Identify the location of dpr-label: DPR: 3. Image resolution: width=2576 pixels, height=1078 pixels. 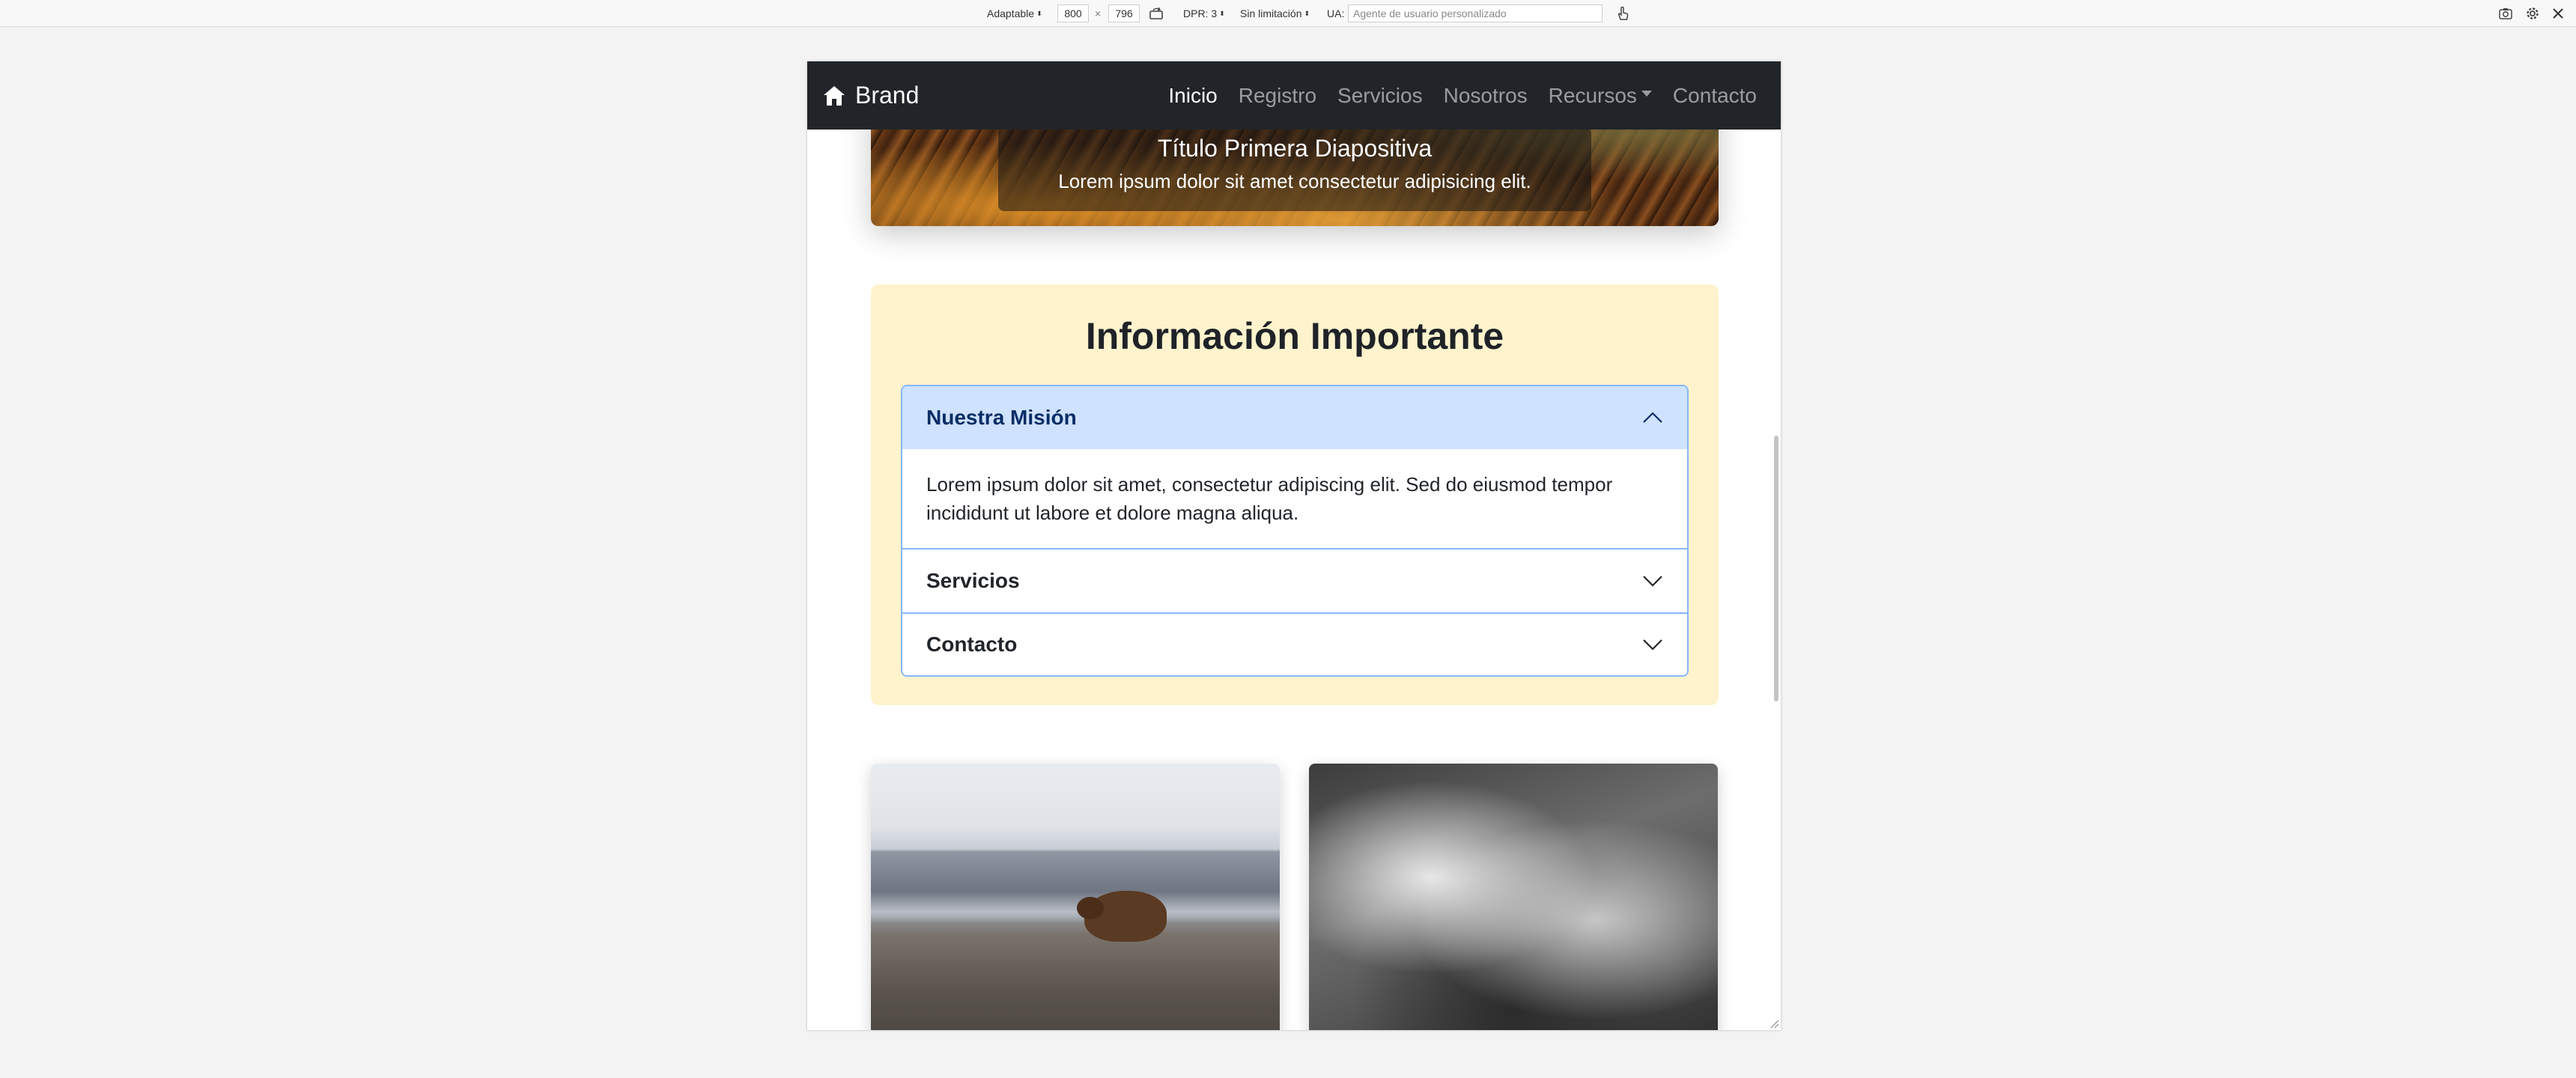
(1200, 13).